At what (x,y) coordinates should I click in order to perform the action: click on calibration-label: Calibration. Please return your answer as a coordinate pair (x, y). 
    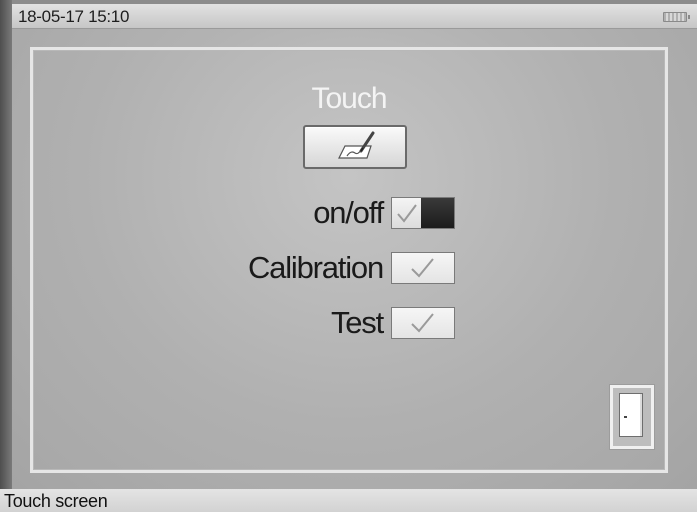
    Looking at the image, I should click on (316, 267).